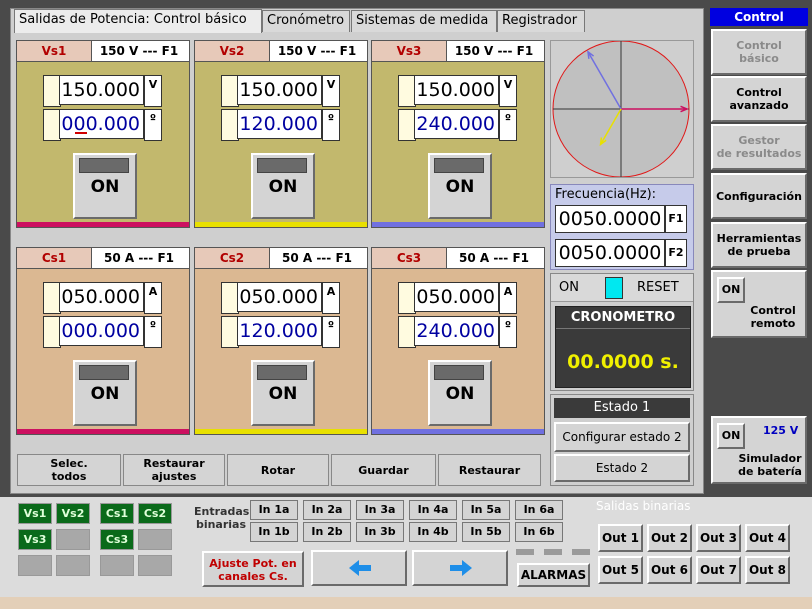 Image resolution: width=812 pixels, height=609 pixels. Describe the element at coordinates (759, 196) in the screenshot. I see `sidebar-item-configuracion: Configuración` at that location.